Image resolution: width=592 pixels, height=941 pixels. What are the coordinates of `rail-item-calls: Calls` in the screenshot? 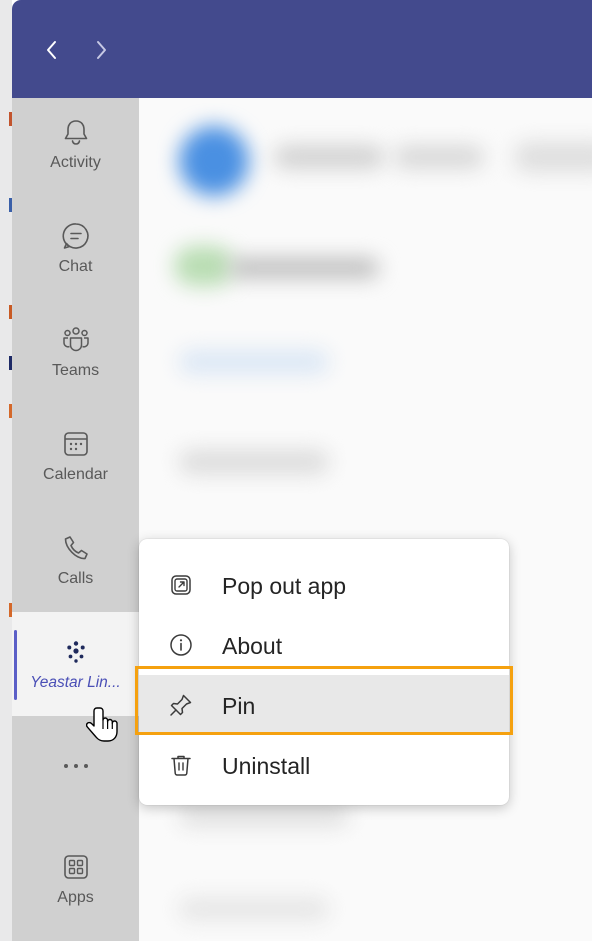 It's located at (75, 566).